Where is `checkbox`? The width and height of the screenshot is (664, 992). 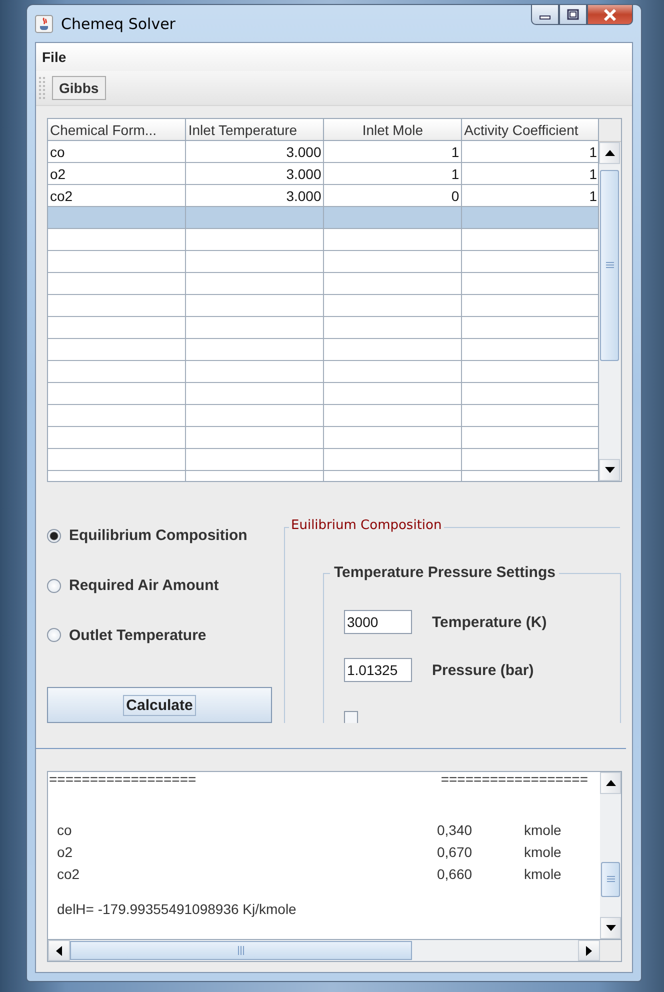
checkbox is located at coordinates (351, 717).